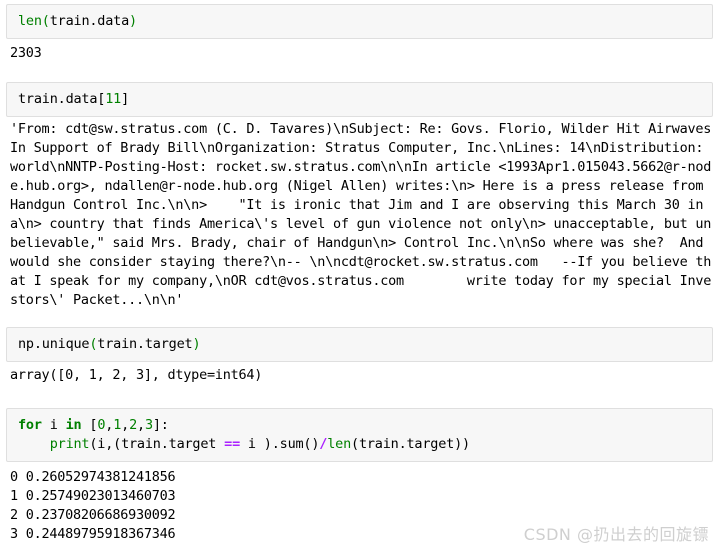  Describe the element at coordinates (89, 425) in the screenshot. I see `code-token: [` at that location.